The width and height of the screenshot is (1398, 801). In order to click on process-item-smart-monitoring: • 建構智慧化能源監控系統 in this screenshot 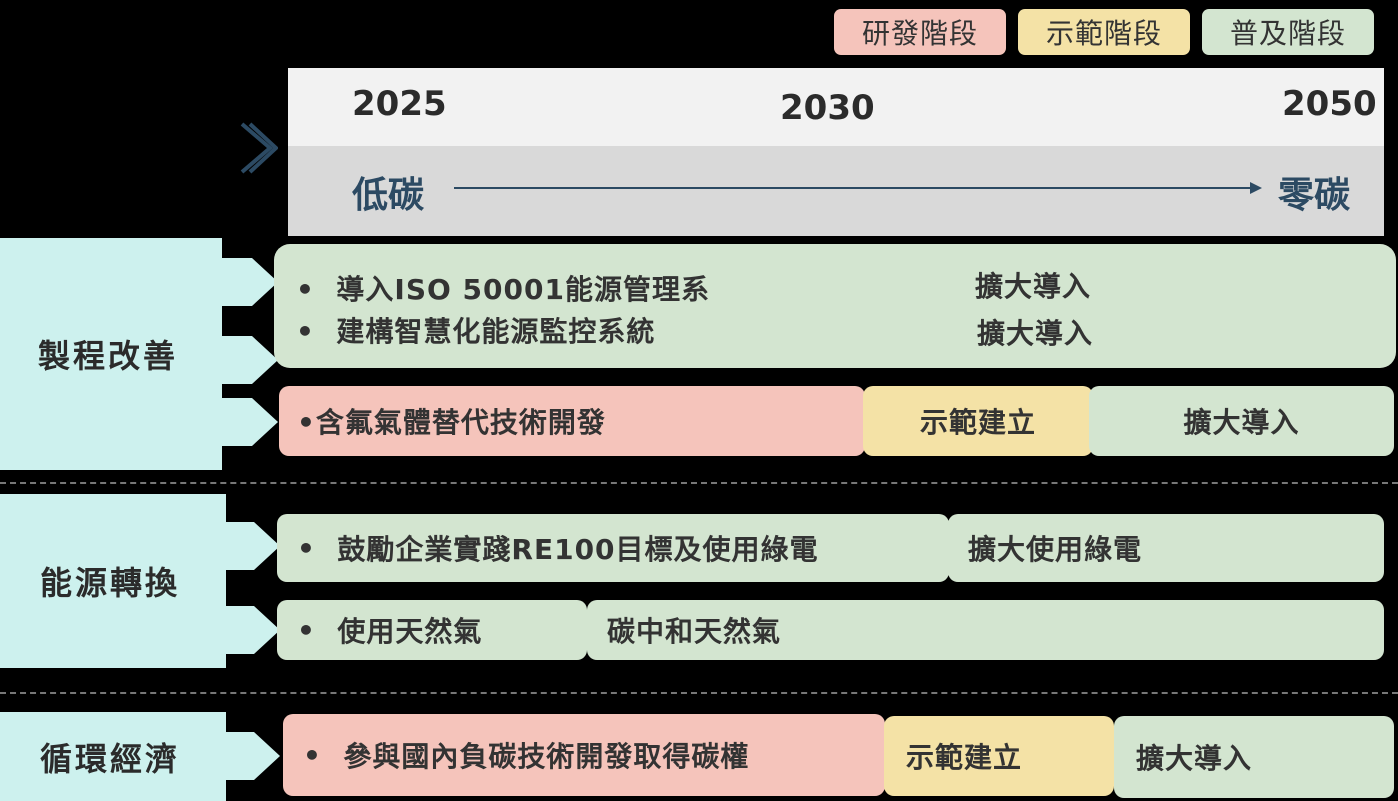, I will do `click(476, 331)`.